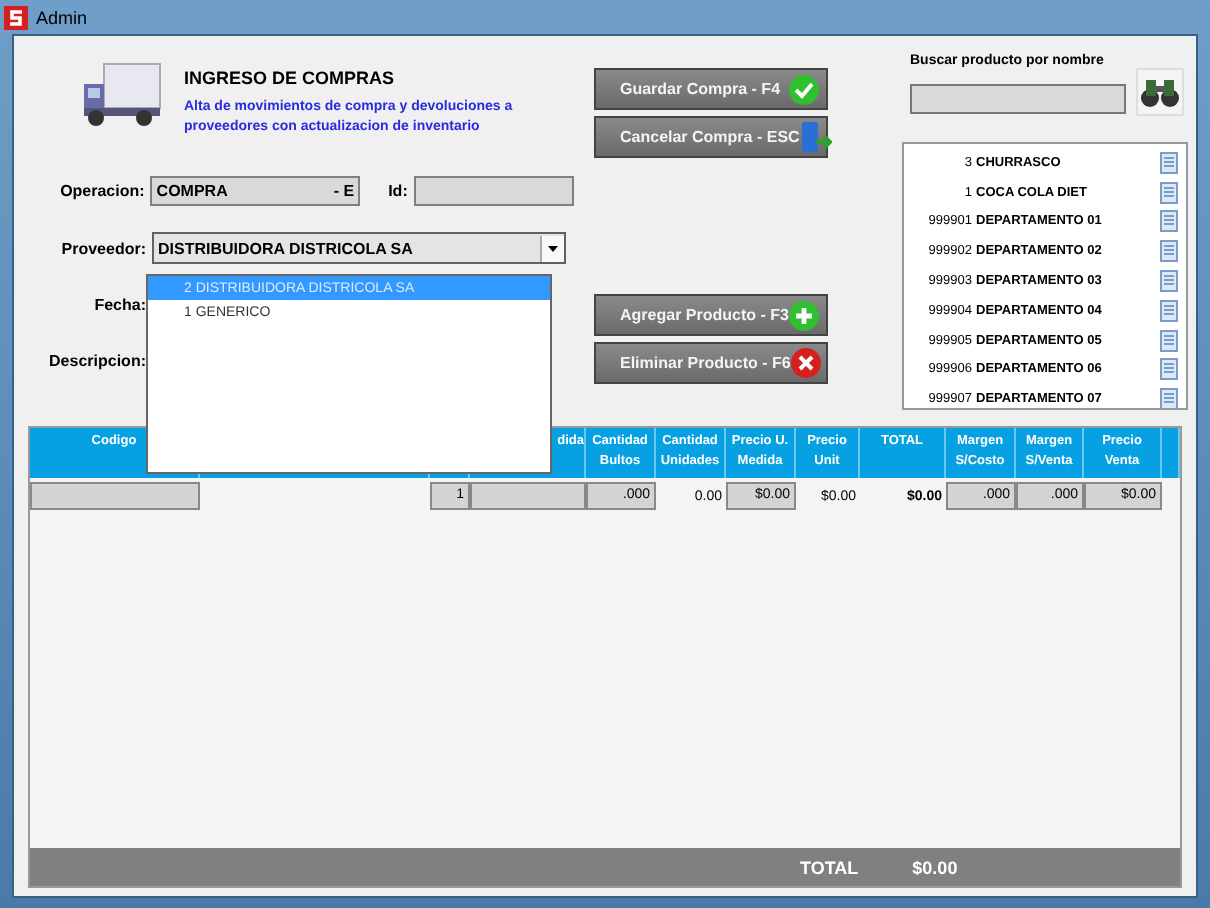  I want to click on caret-icon, so click(553, 248).